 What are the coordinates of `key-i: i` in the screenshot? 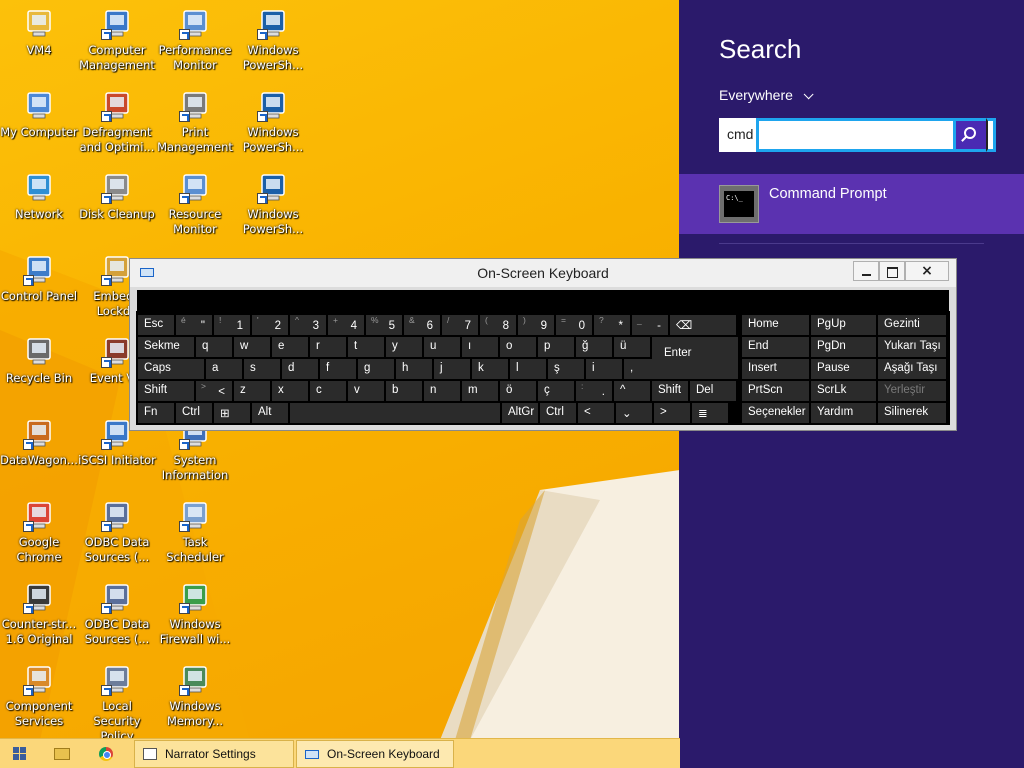 It's located at (604, 369).